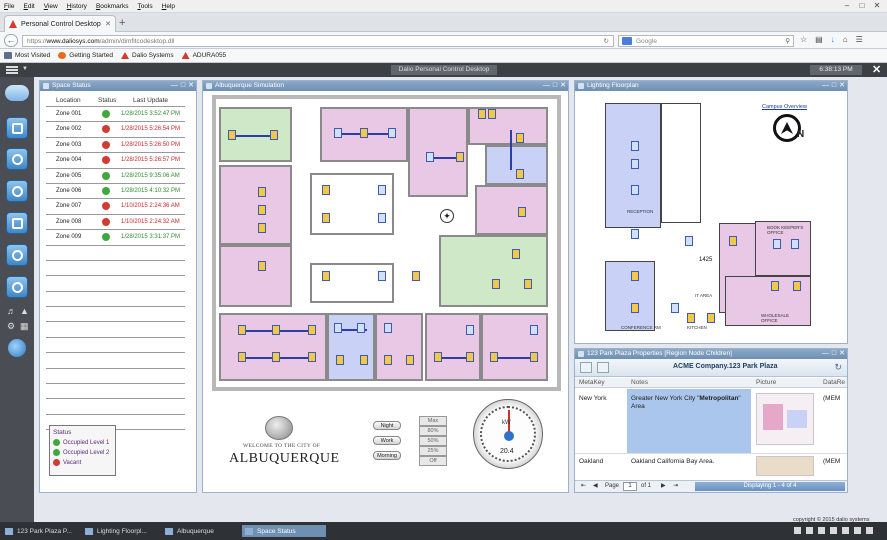 This screenshot has width=887, height=540. What do you see at coordinates (847, 6) in the screenshot?
I see `minimize-icon: –` at bounding box center [847, 6].